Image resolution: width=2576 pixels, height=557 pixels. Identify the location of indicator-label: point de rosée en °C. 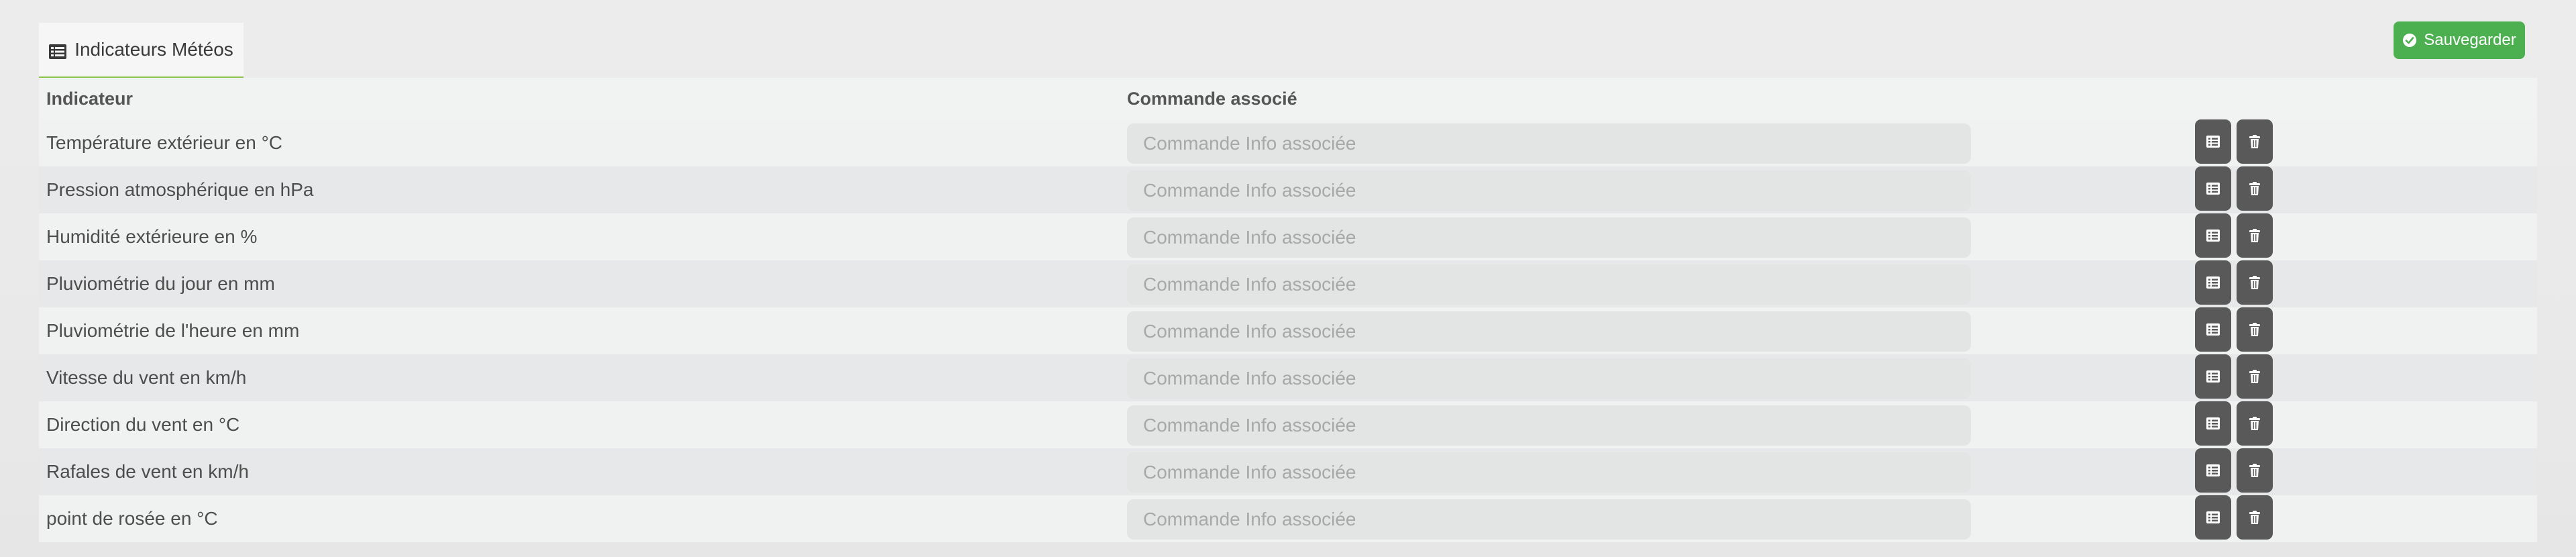
(132, 518).